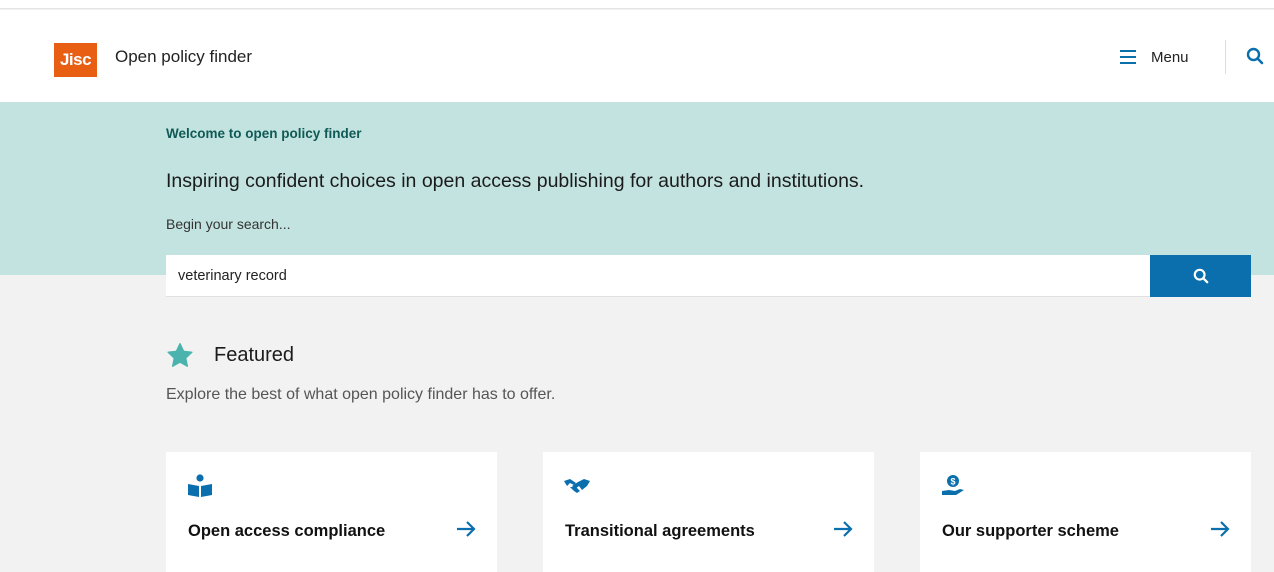 Image resolution: width=1274 pixels, height=572 pixels. I want to click on search-input, so click(658, 276).